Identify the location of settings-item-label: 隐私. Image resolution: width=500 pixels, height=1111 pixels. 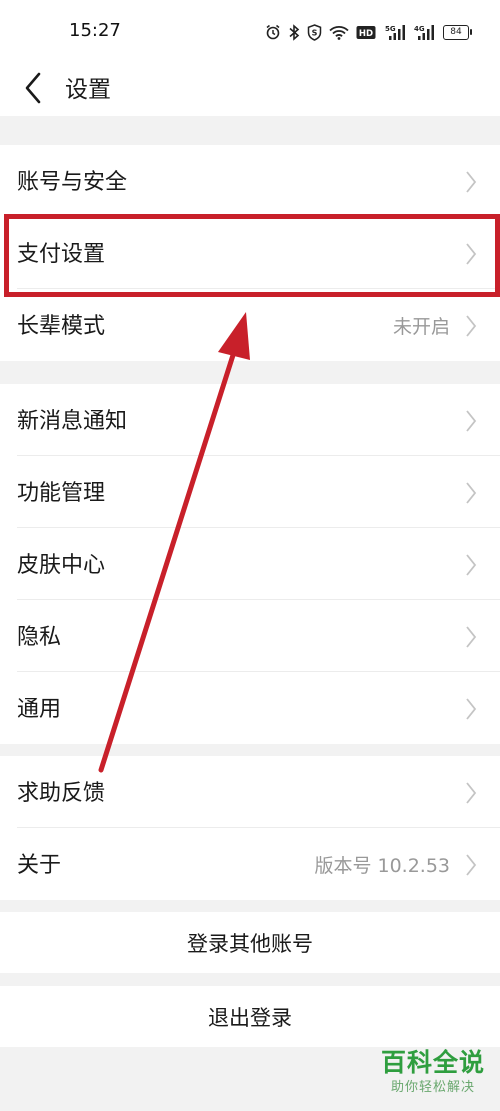
(39, 637).